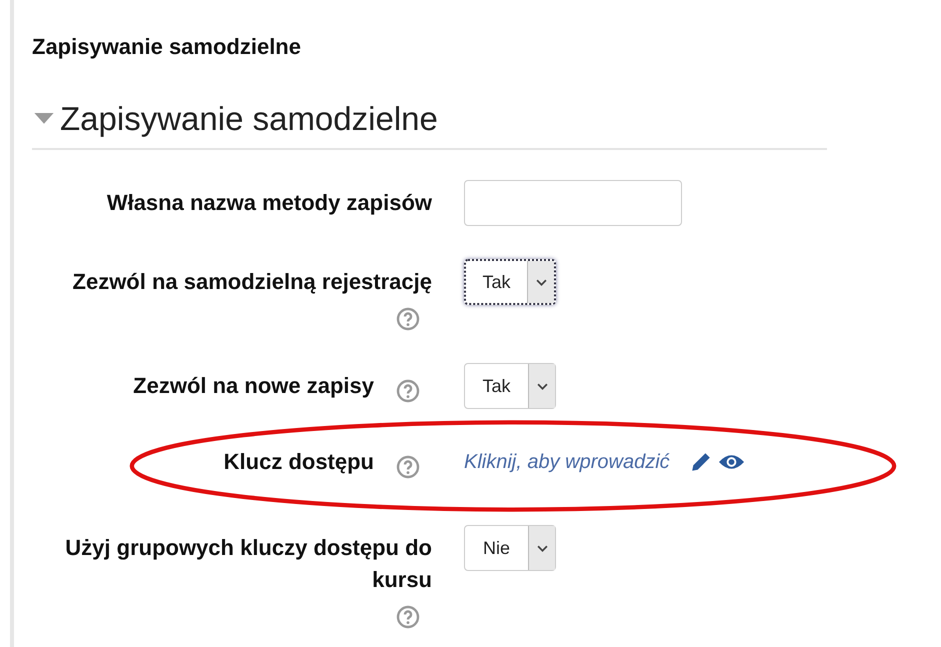 The width and height of the screenshot is (941, 647). Describe the element at coordinates (510, 548) in the screenshot. I see `select-dropdown: Nie` at that location.